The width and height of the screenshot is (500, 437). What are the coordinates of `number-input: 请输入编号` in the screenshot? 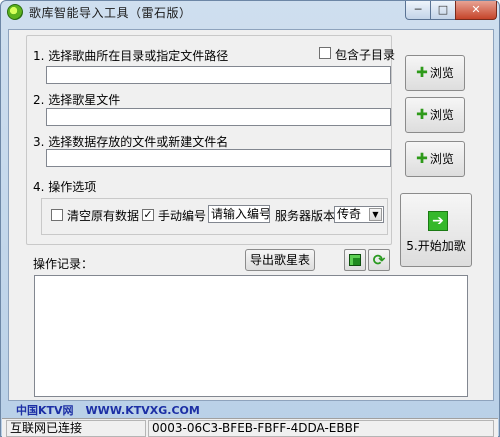 It's located at (239, 214).